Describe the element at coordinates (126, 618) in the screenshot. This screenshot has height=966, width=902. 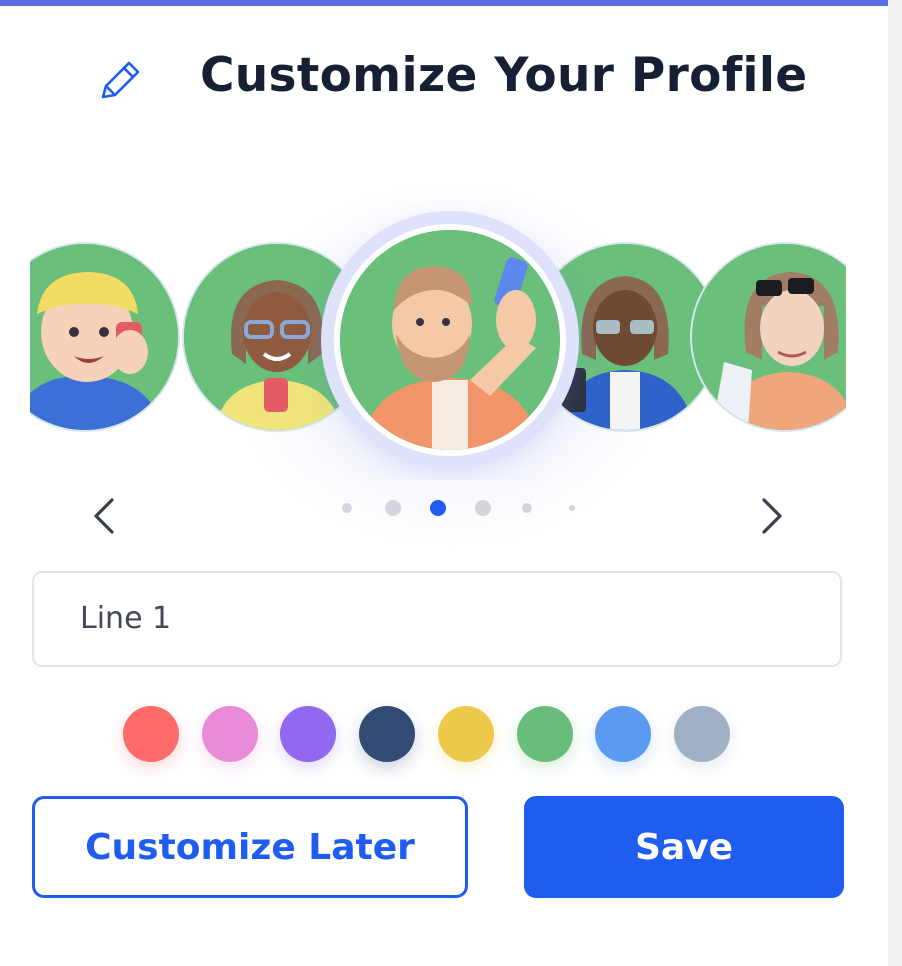
I see `line-1-input-value: Line 1` at that location.